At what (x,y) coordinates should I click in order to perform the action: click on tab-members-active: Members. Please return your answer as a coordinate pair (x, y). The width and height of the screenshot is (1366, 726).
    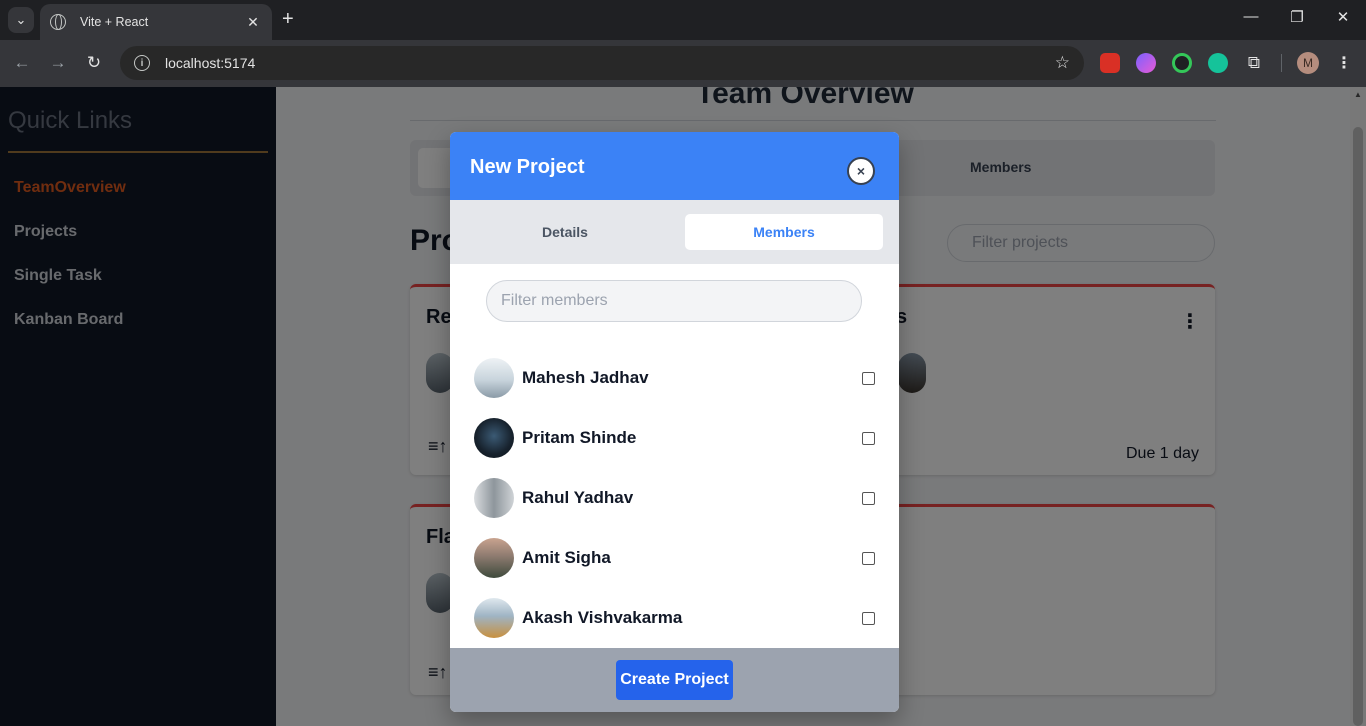
    Looking at the image, I should click on (784, 232).